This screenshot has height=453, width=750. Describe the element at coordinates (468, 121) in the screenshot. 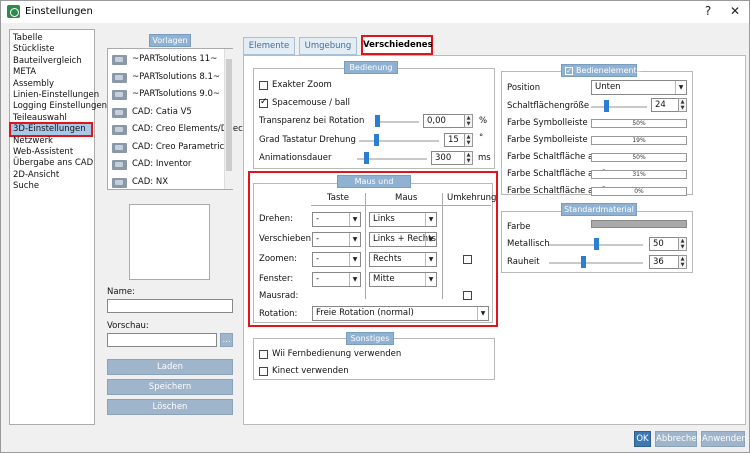

I see `transparenz-spin: ▲ ▼` at that location.